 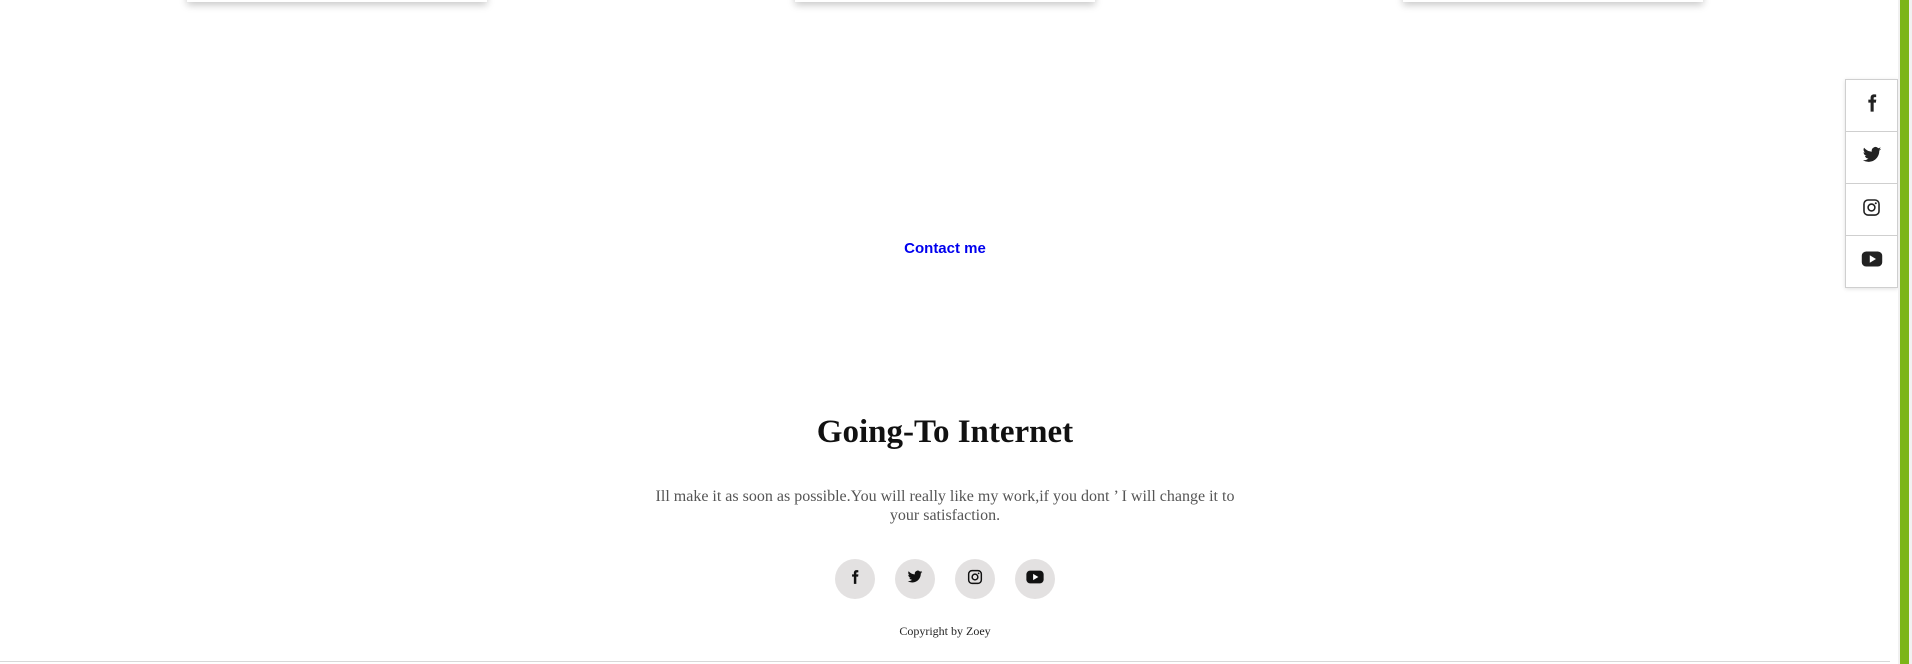 I want to click on scrollbar-thumb, so click(x=1904, y=332).